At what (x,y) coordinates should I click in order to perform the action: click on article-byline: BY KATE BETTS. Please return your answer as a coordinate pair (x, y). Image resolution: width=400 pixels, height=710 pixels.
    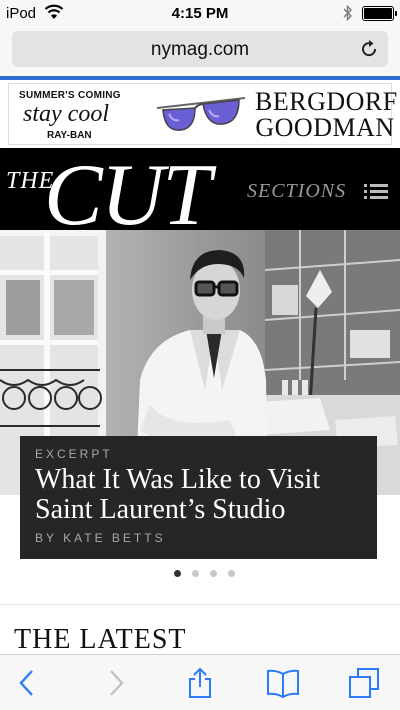
    Looking at the image, I should click on (100, 538).